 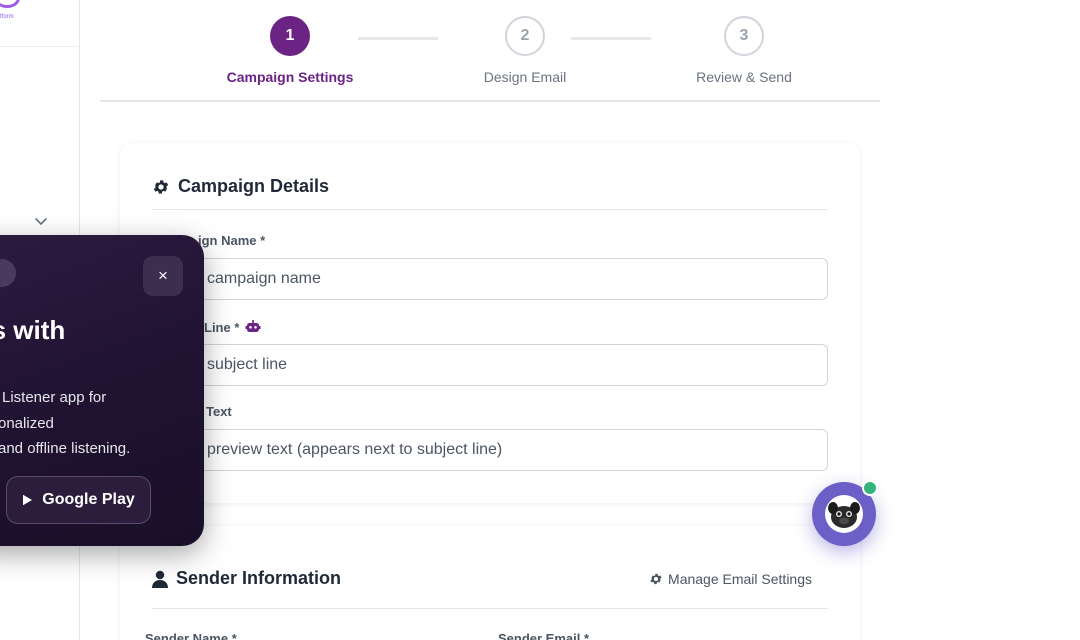 What do you see at coordinates (611, 38) in the screenshot?
I see `step-connector` at bounding box center [611, 38].